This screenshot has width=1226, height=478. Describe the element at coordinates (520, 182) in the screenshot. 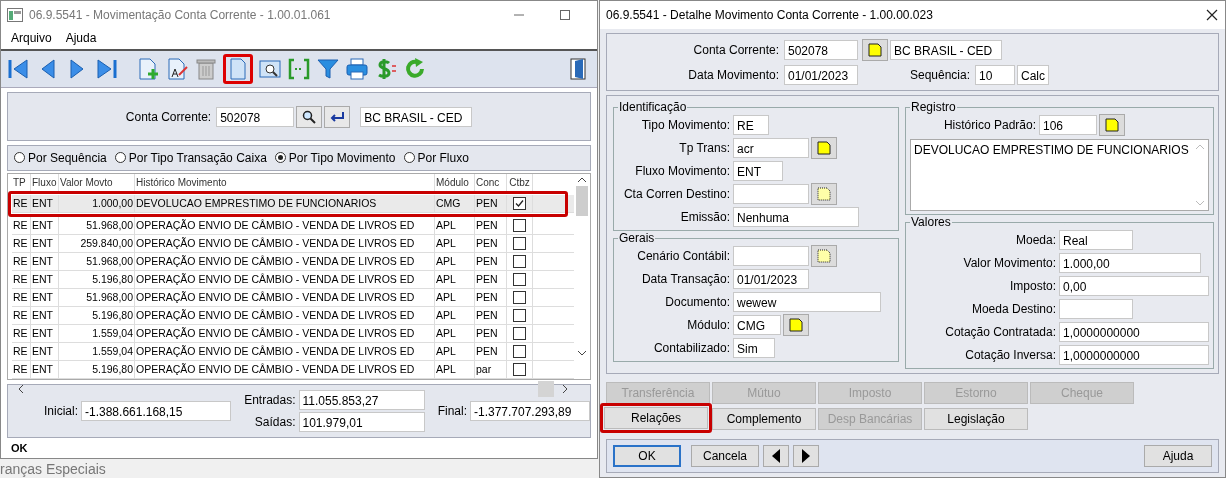

I see `column-header: Ctbz` at that location.